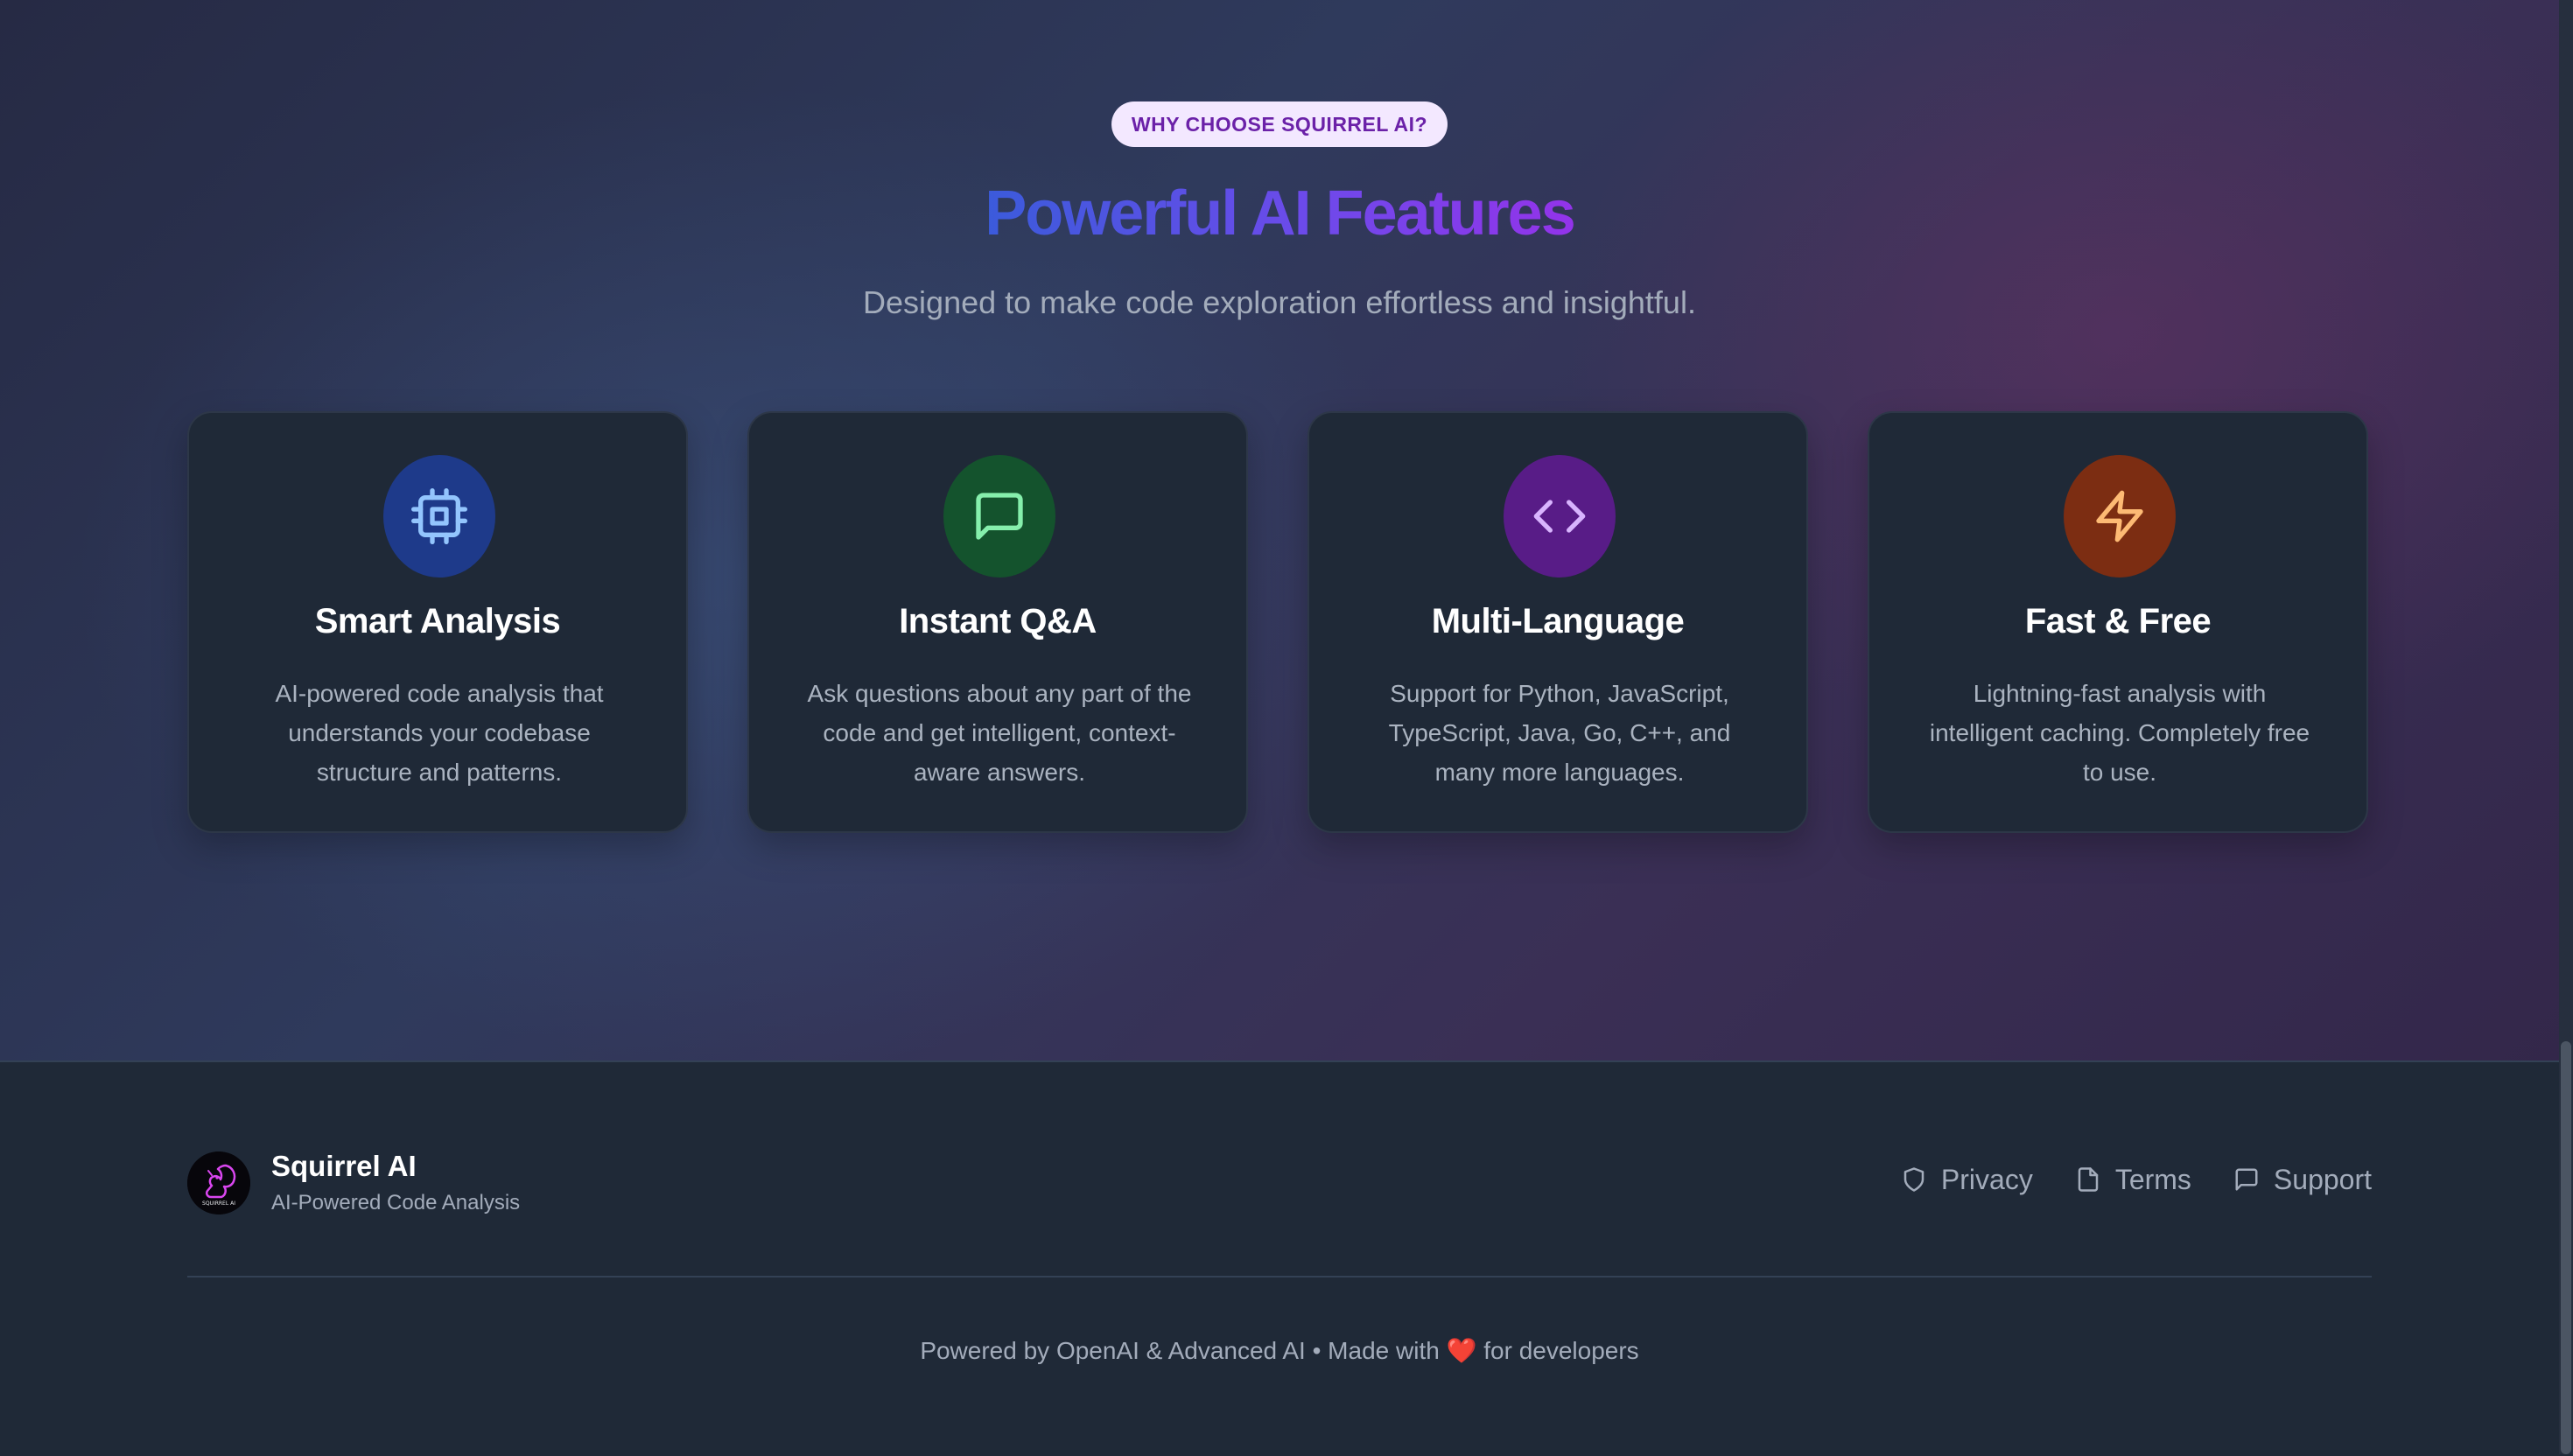 The height and width of the screenshot is (1456, 2573). Describe the element at coordinates (439, 516) in the screenshot. I see `cpu-icon` at that location.